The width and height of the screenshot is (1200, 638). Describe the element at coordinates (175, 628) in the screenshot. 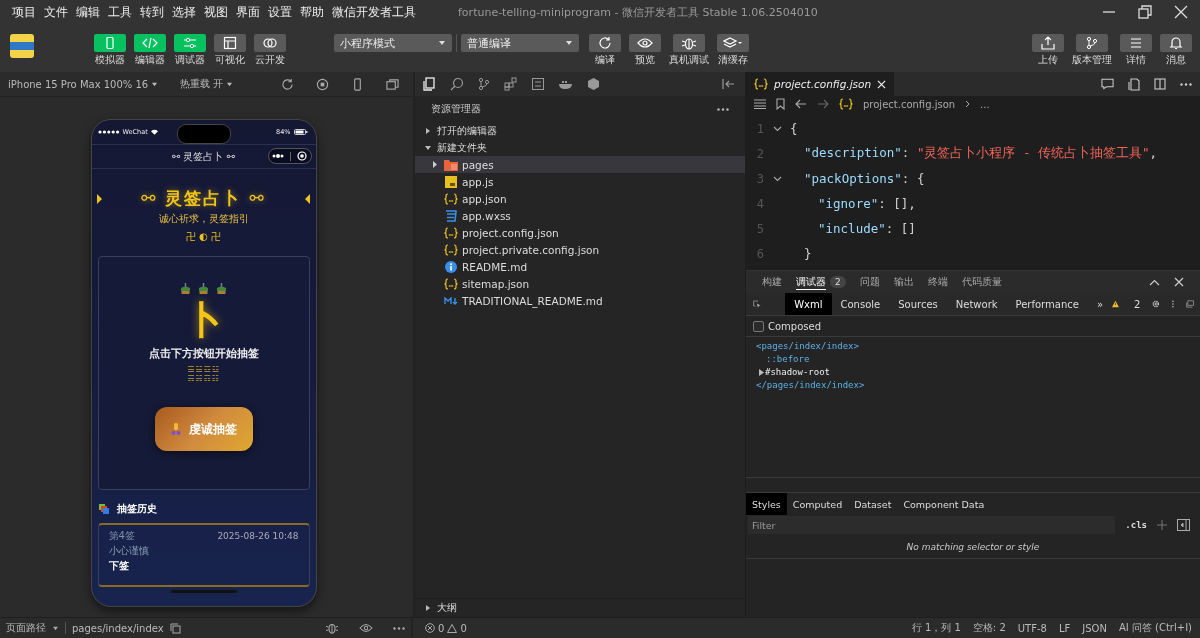

I see `copy-icon` at that location.